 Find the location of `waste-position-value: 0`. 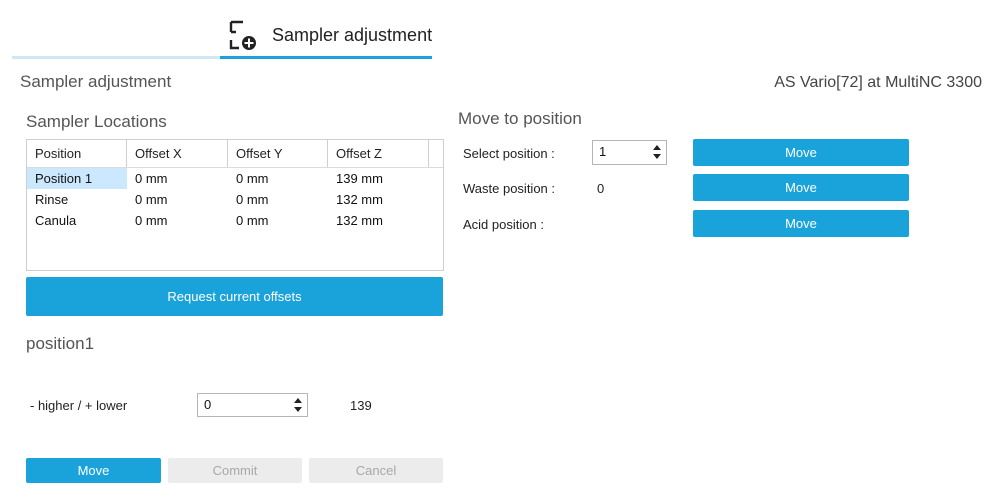

waste-position-value: 0 is located at coordinates (601, 188).